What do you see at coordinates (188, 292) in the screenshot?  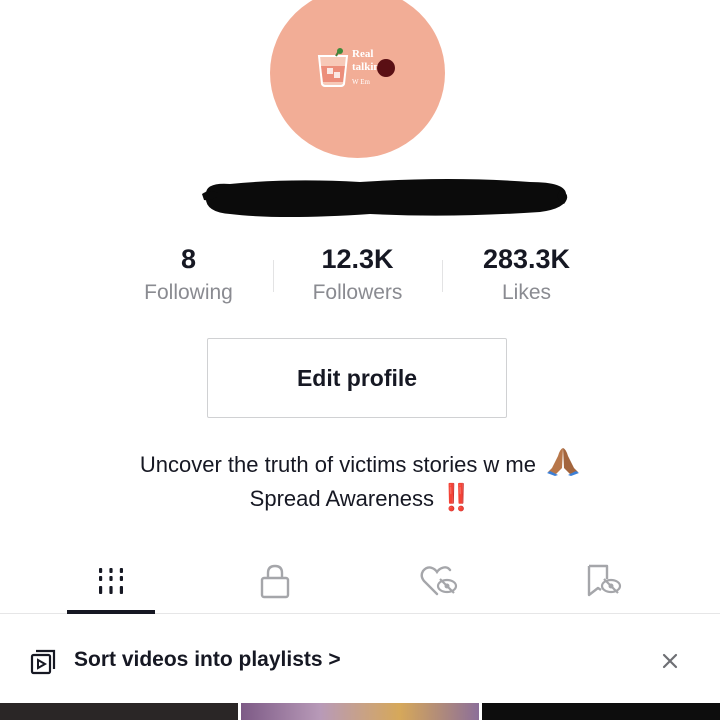 I see `following-label: Following` at bounding box center [188, 292].